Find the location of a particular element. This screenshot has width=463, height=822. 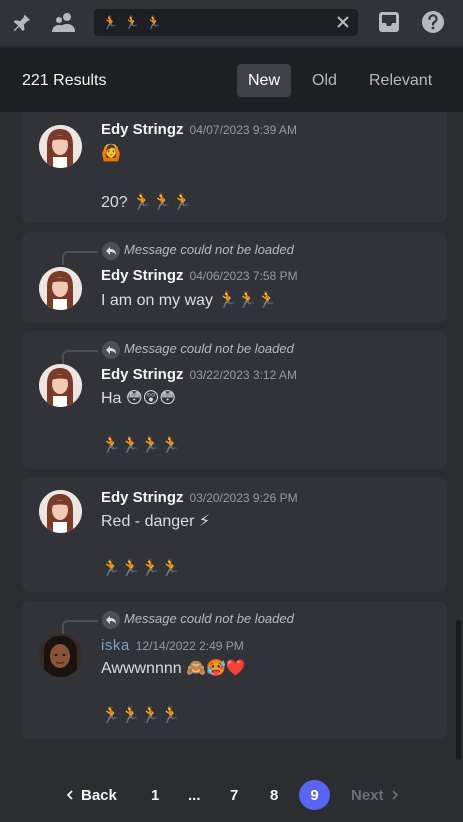

page-button: 8 is located at coordinates (274, 795).